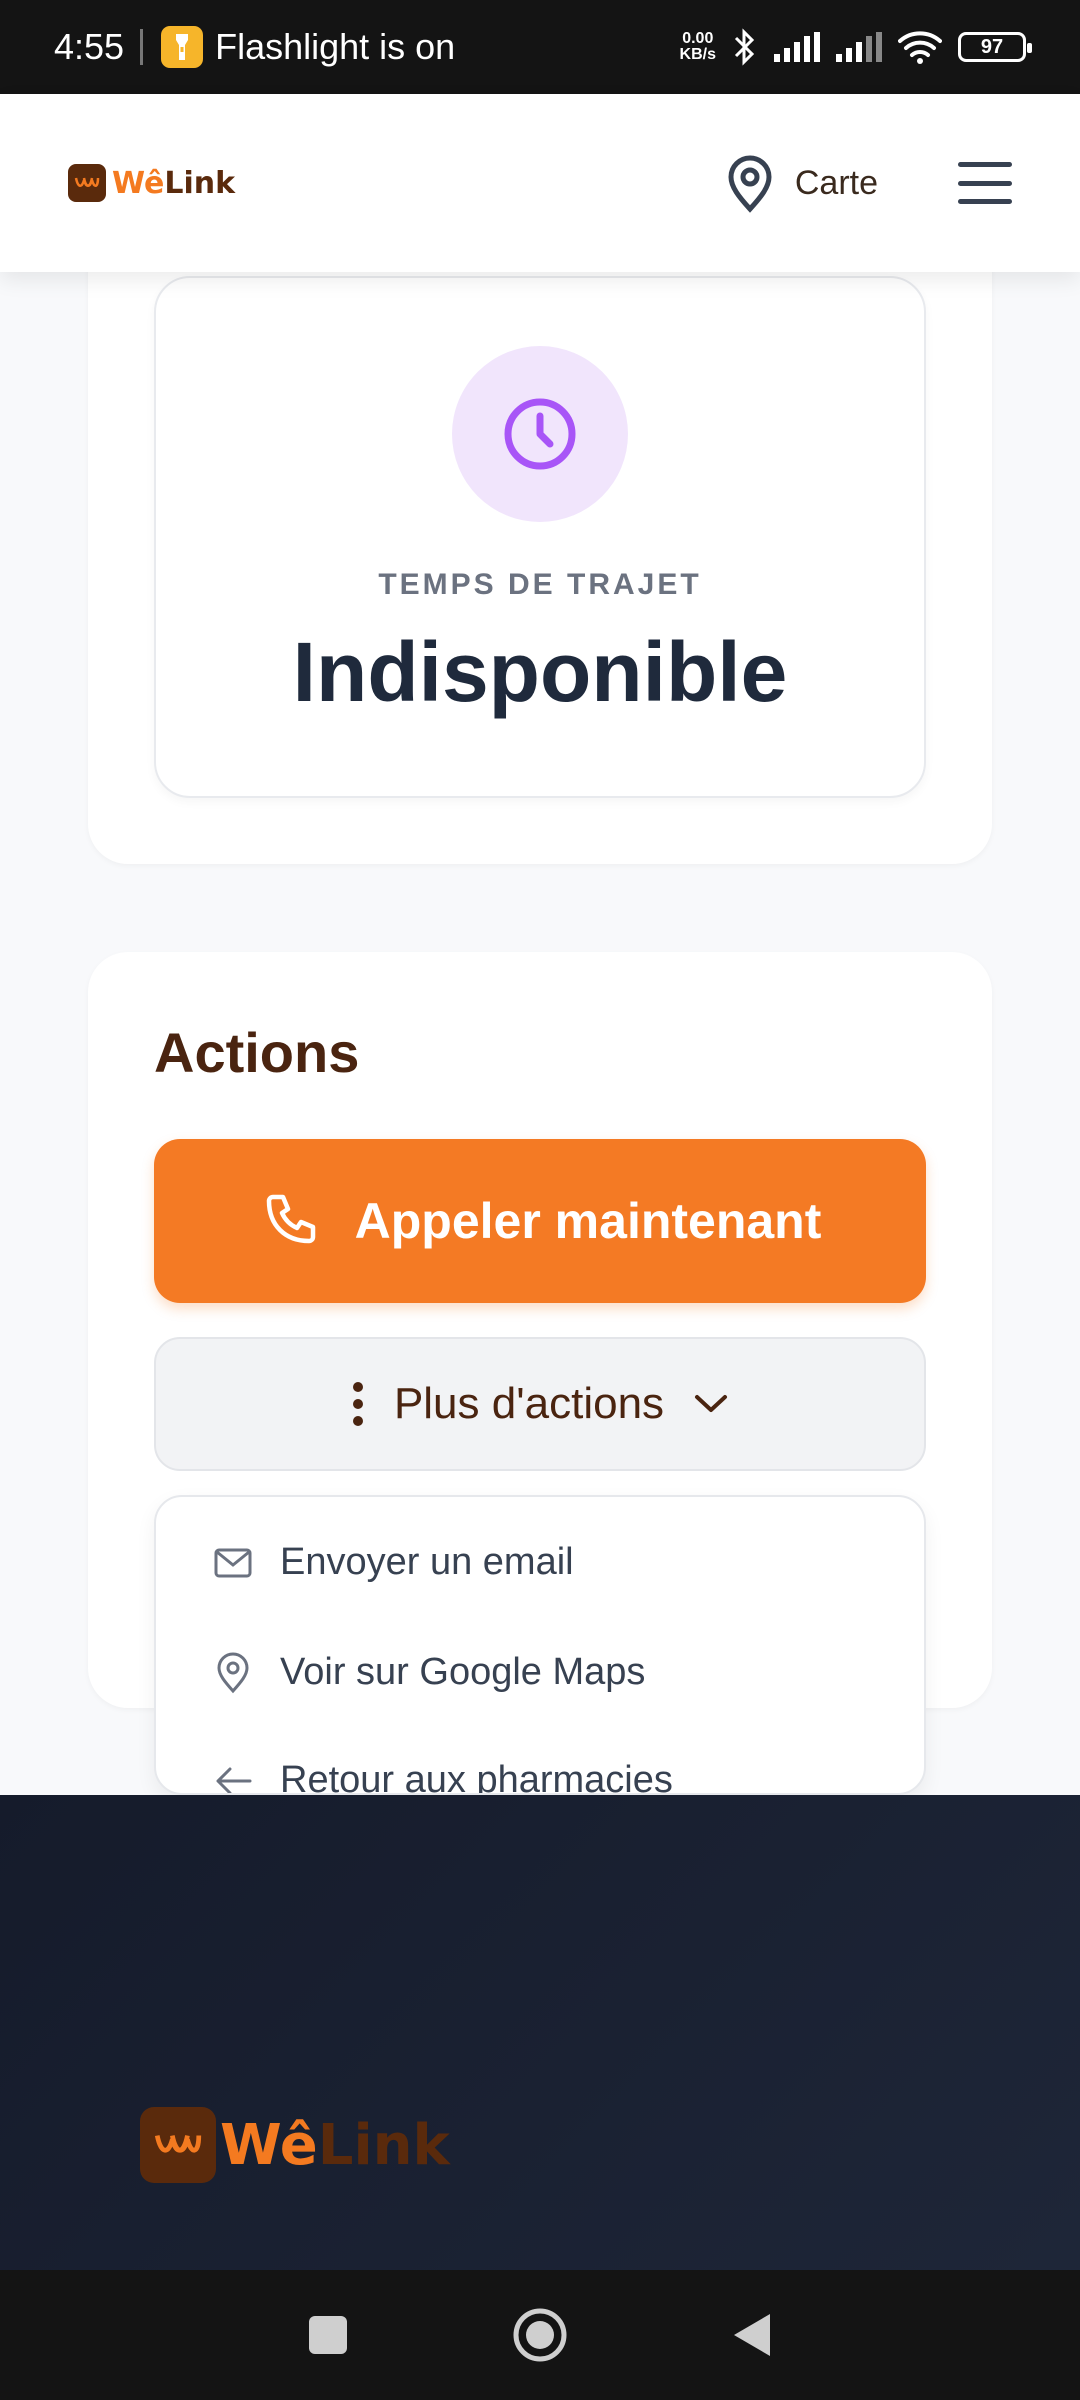 This screenshot has width=1080, height=2400. I want to click on app-header: WêLink Carte, so click(540, 183).